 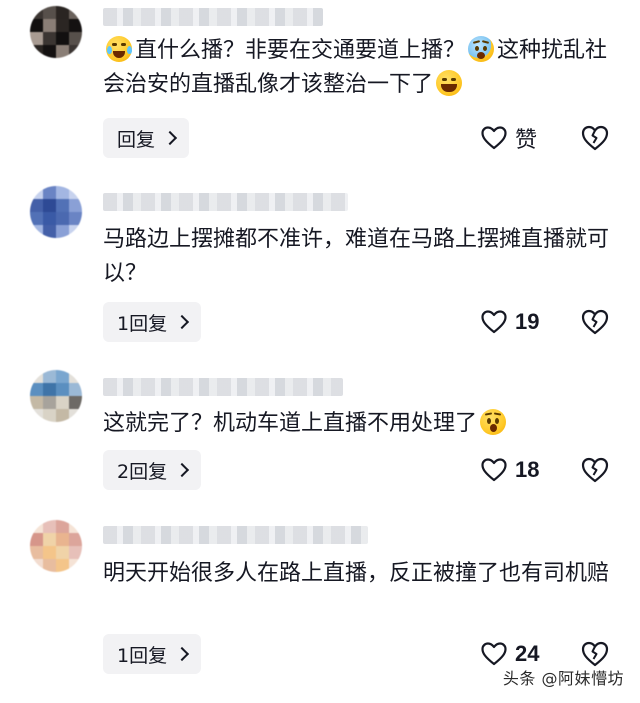 What do you see at coordinates (510, 322) in the screenshot?
I see `like-button: 19` at bounding box center [510, 322].